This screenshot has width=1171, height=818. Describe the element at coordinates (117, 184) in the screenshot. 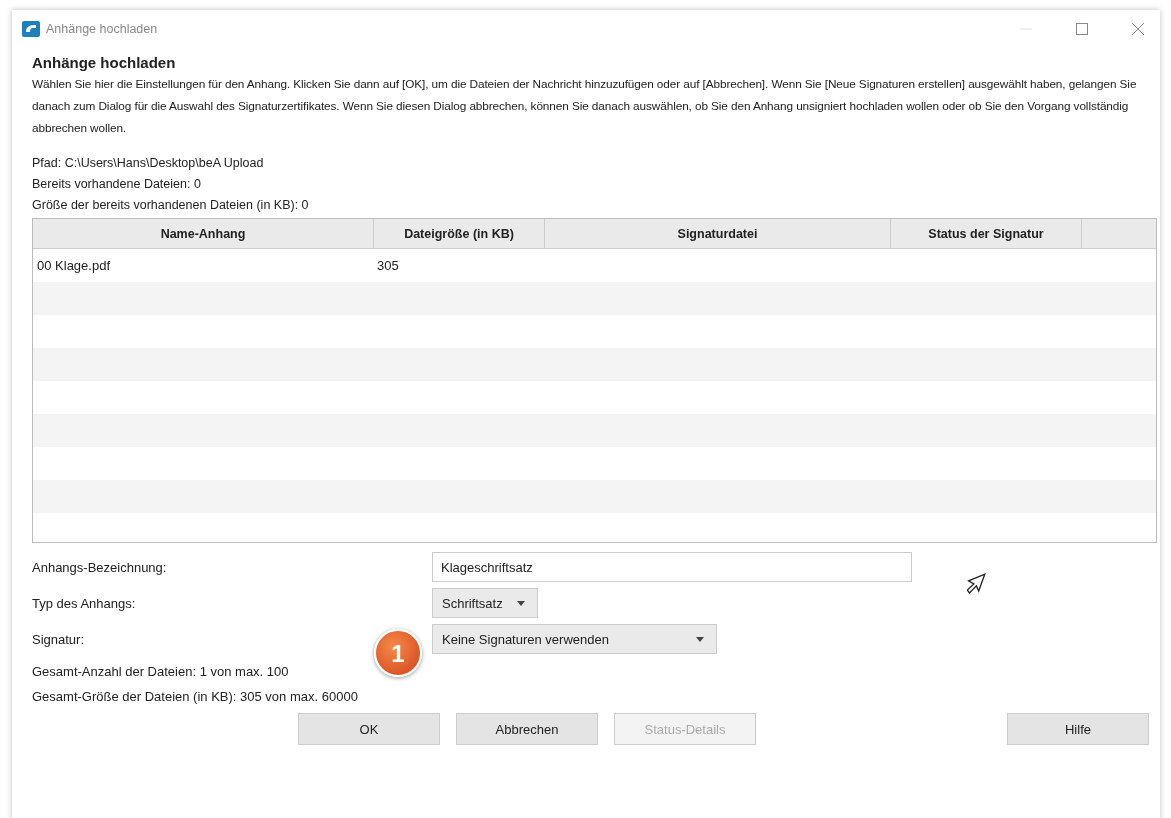

I see `info-line: Bereits vorhandene Dateien: 0` at that location.